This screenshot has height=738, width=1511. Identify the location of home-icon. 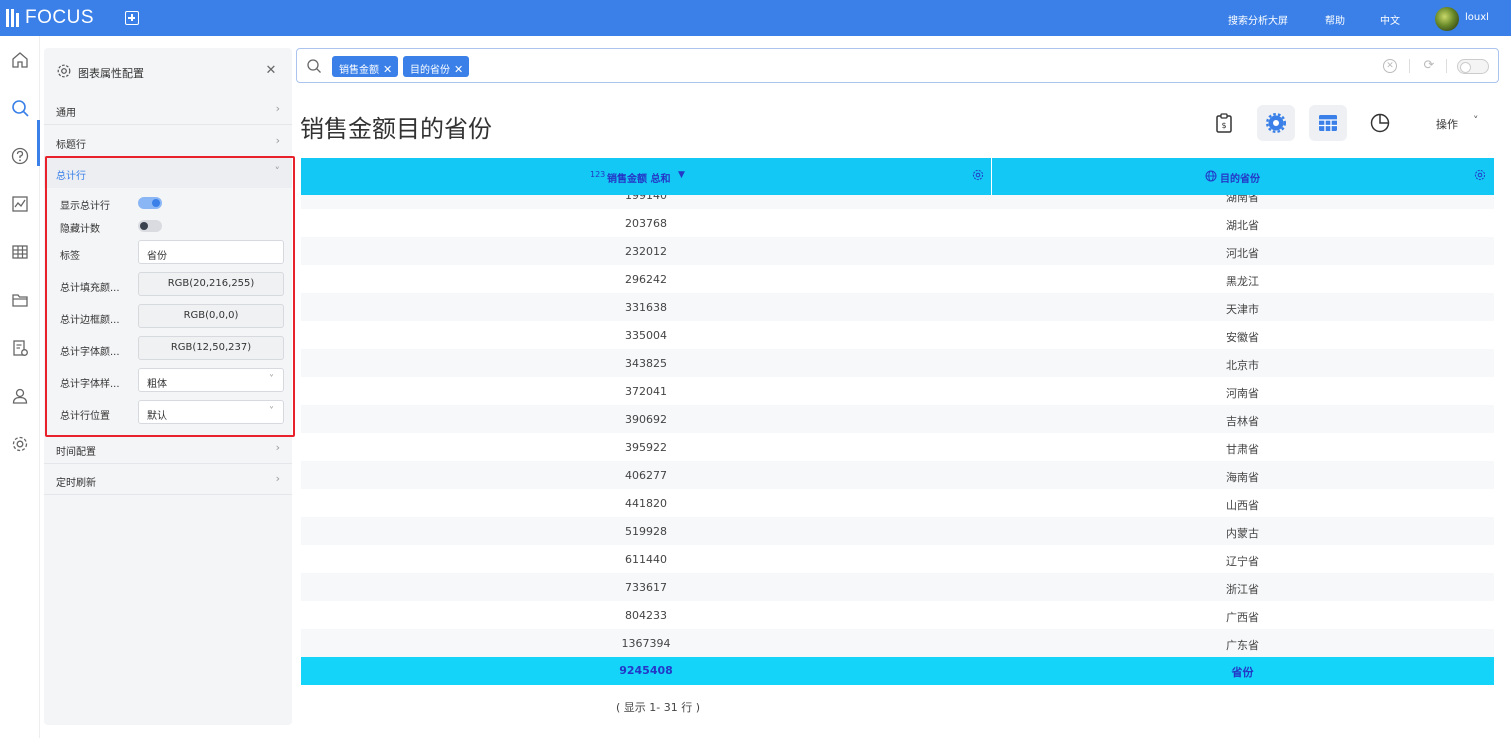
(20, 60).